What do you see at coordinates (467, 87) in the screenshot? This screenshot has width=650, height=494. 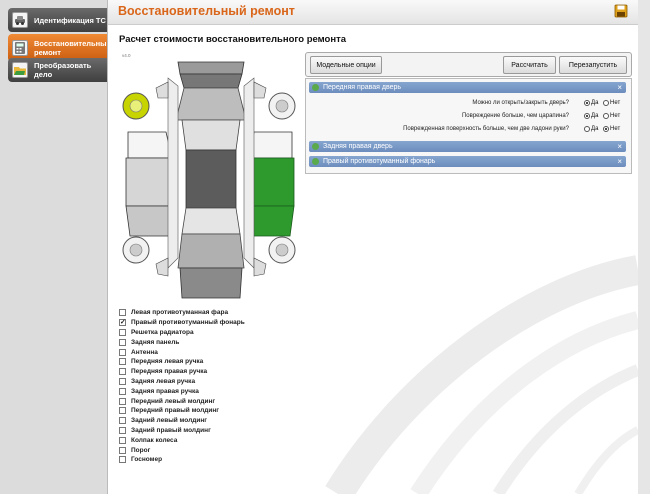 I see `section-front-right-door: Передняя правая дверь ×` at bounding box center [467, 87].